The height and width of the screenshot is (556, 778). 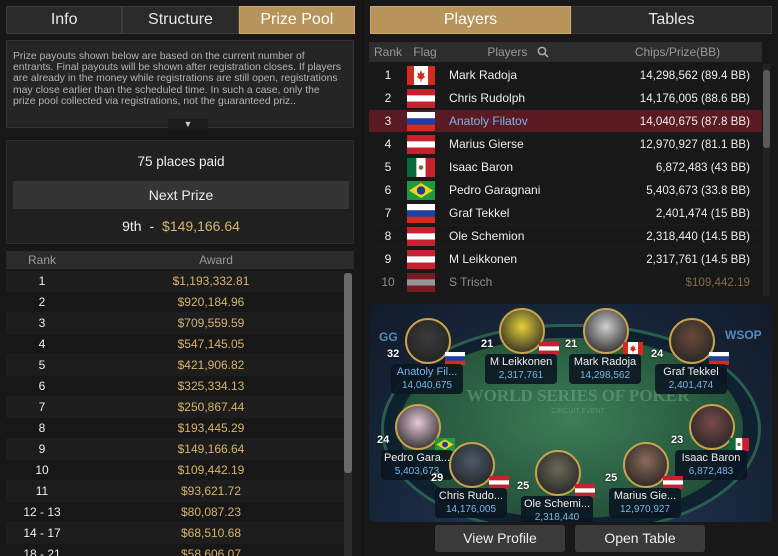 I want to click on table-logo-sub: CIRCUIT EVENT, so click(x=578, y=411).